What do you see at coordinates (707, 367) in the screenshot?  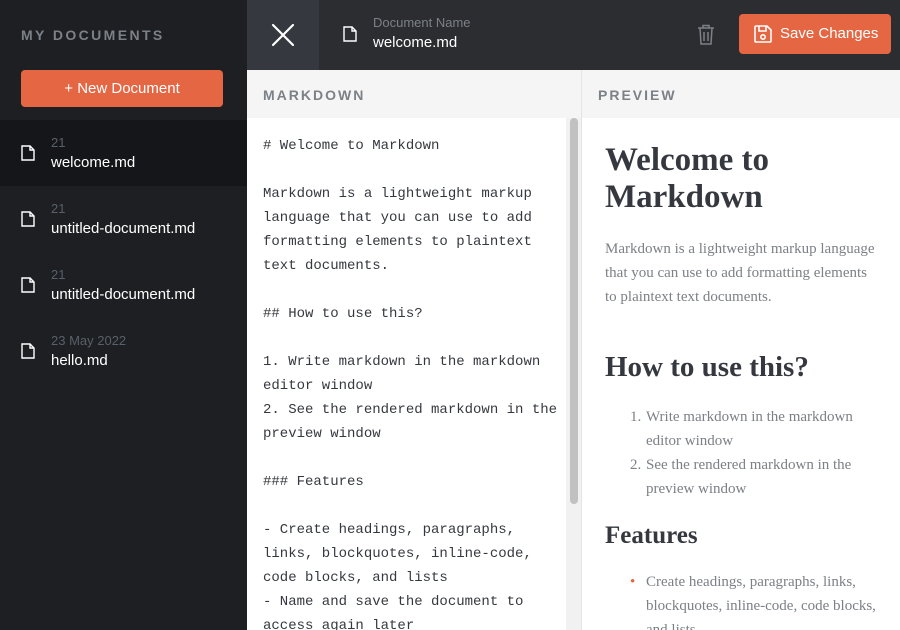 I see `preview-heading-2: How to use this?` at bounding box center [707, 367].